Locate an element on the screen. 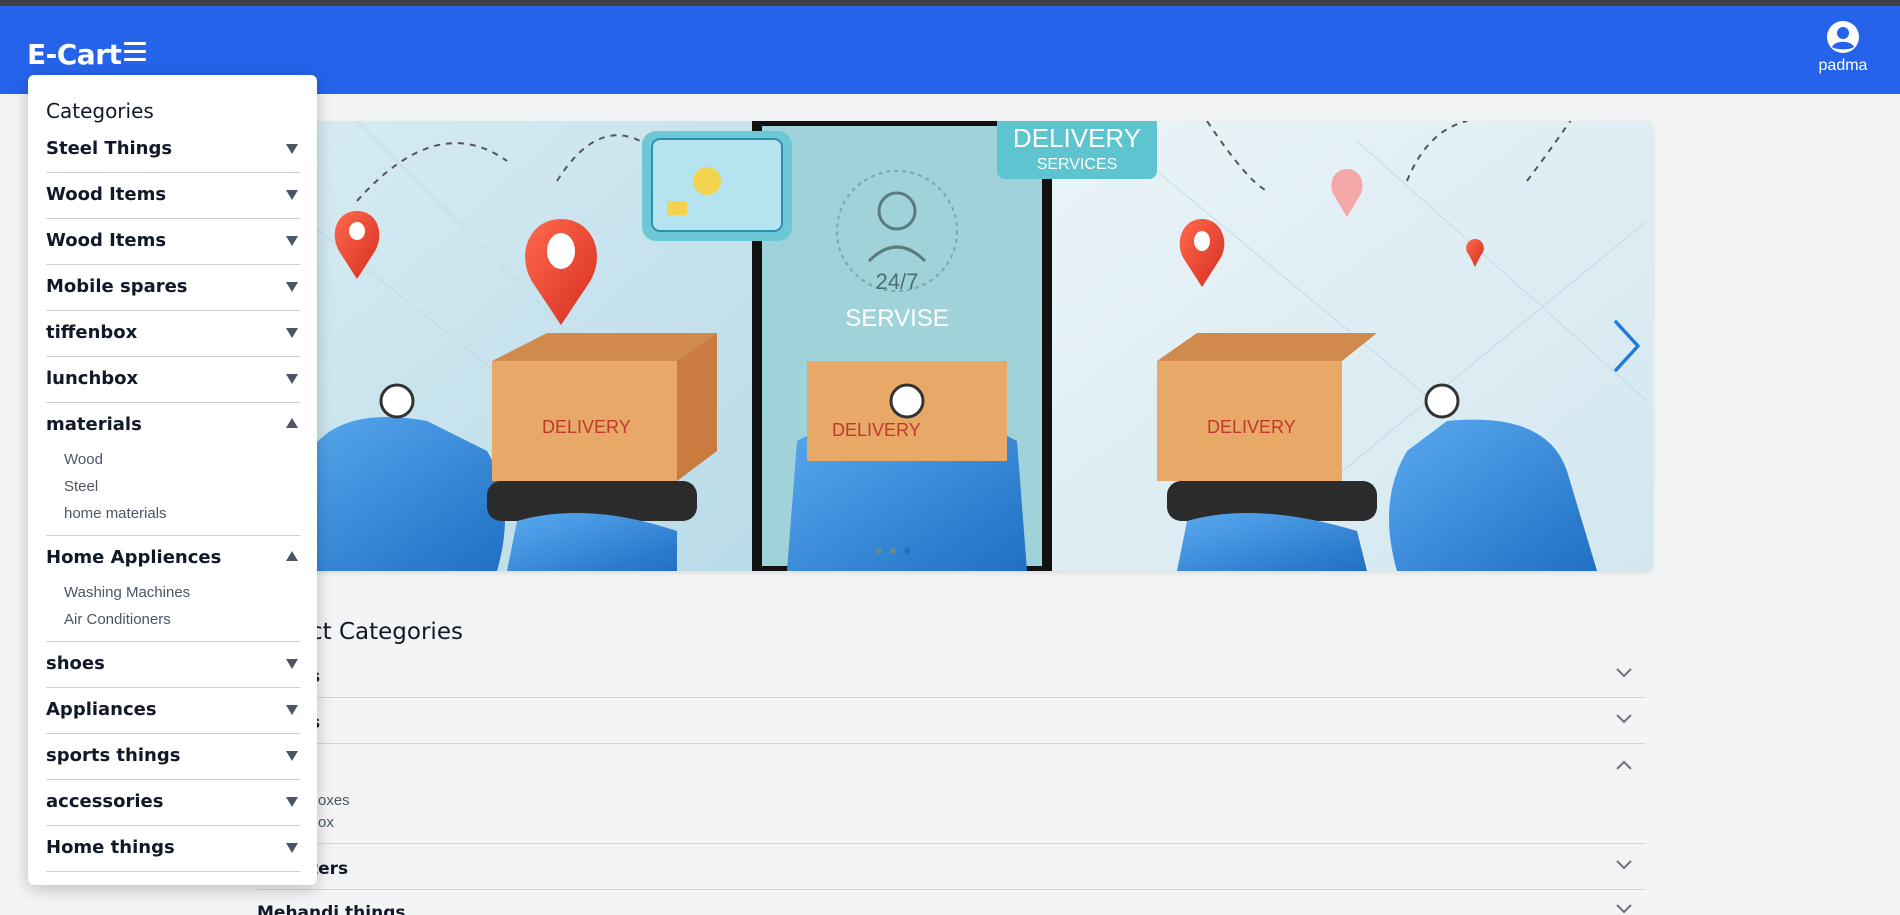 The height and width of the screenshot is (915, 1900). category-label: lunchbox is located at coordinates (92, 378).